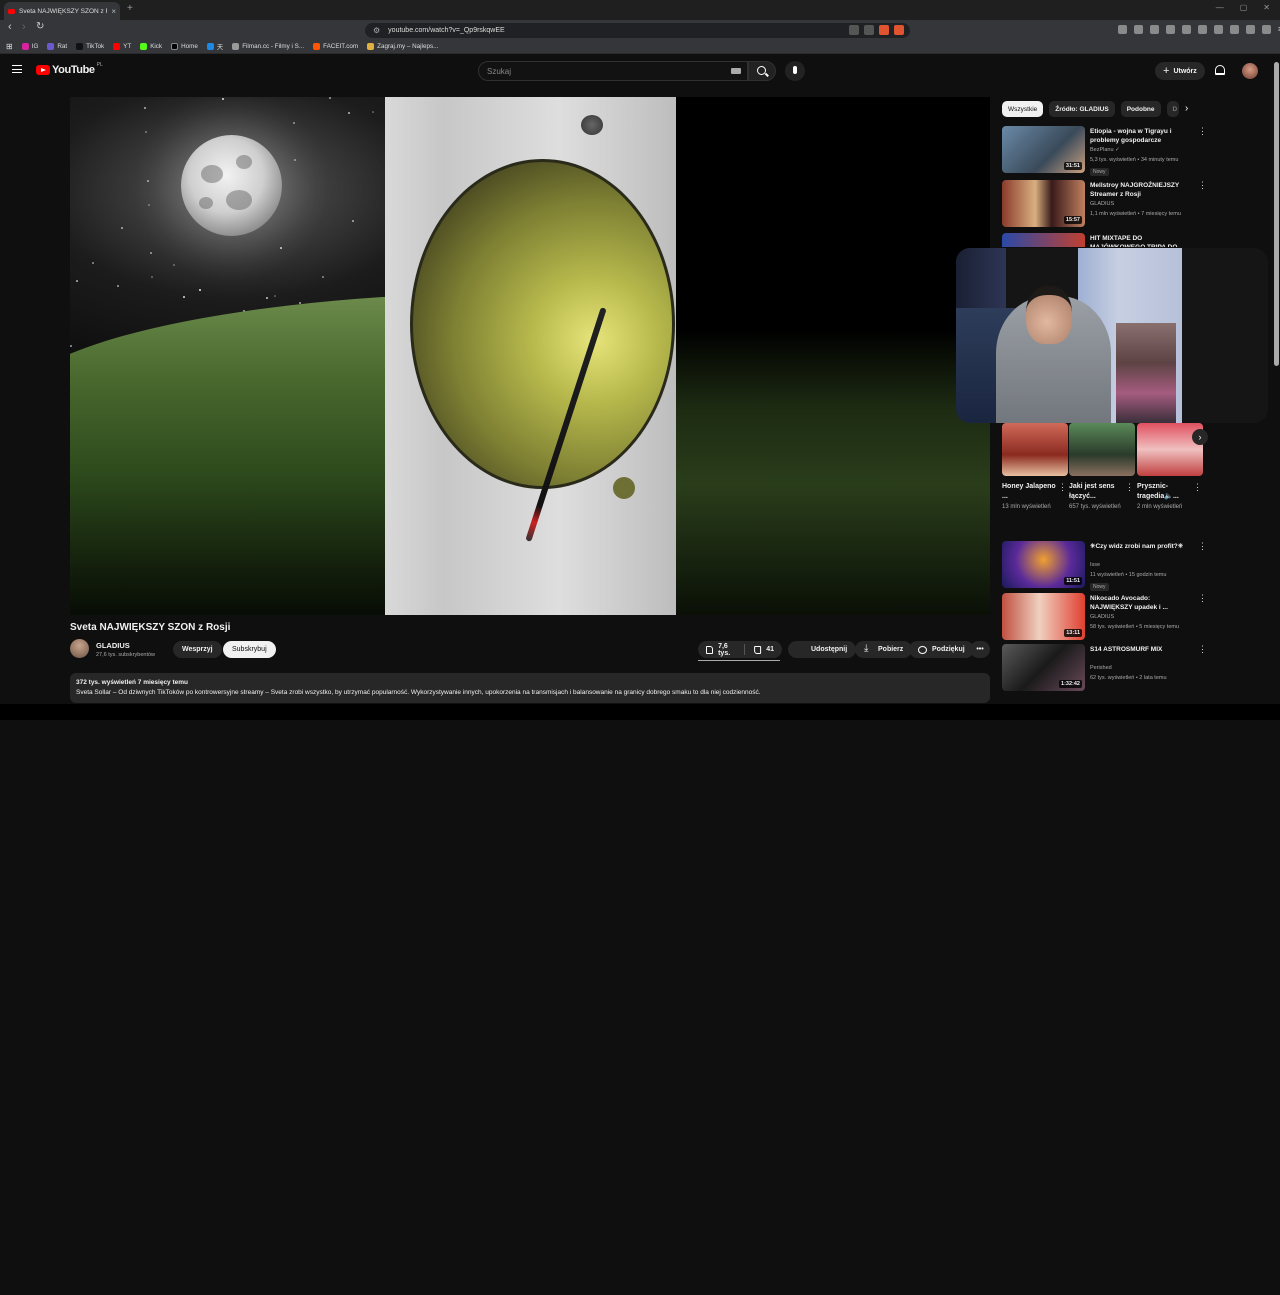  What do you see at coordinates (1266, 7) in the screenshot?
I see `close-window-button: ✕` at bounding box center [1266, 7].